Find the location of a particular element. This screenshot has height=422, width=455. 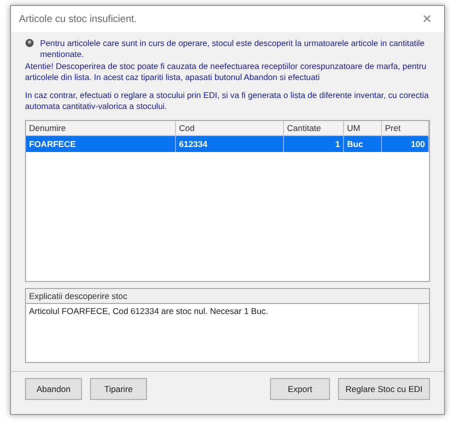

explanation-field: Articolul FOARFECE, Cod 612334 are stoc nul. Necesar 1 Buc. is located at coordinates (227, 333).